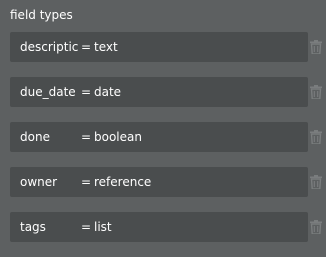 This screenshot has width=326, height=257. What do you see at coordinates (159, 227) in the screenshot?
I see `field-row-pill: tags = list` at bounding box center [159, 227].